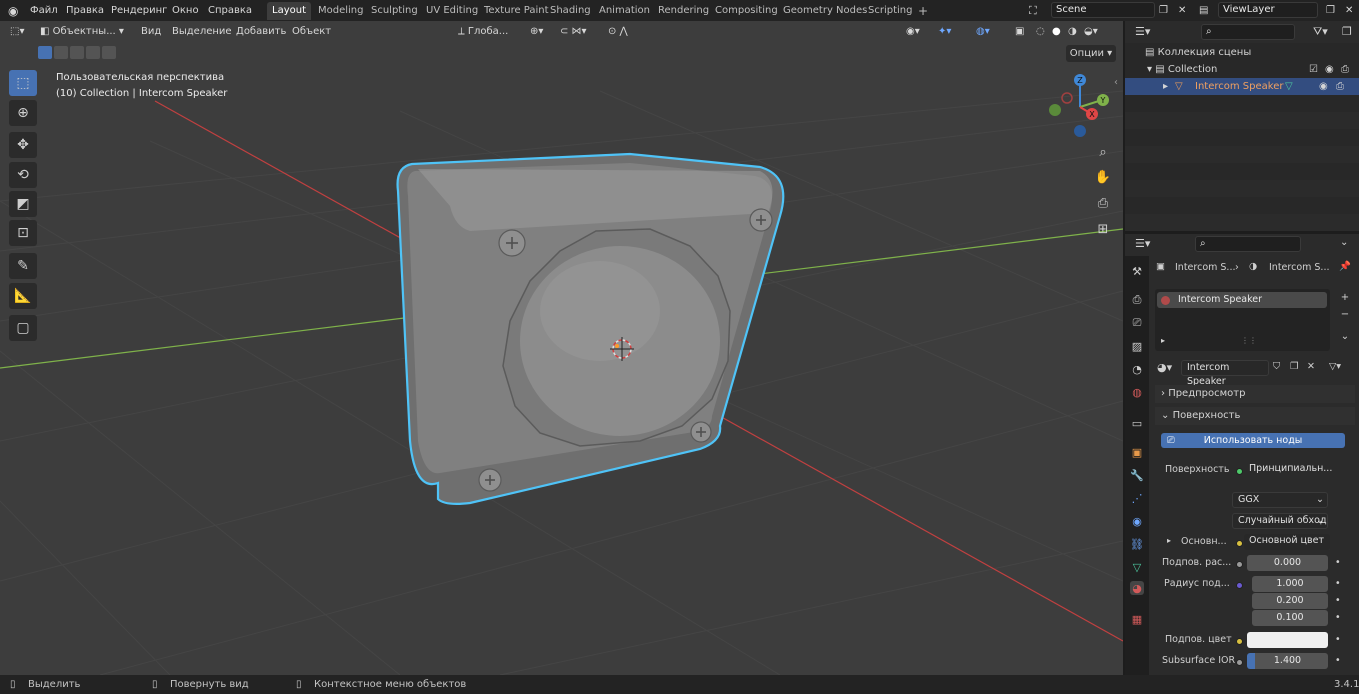 Image resolution: width=1359 pixels, height=694 pixels. I want to click on subsurface-method-dropdown: Случайный обход ⌄, so click(1280, 521).